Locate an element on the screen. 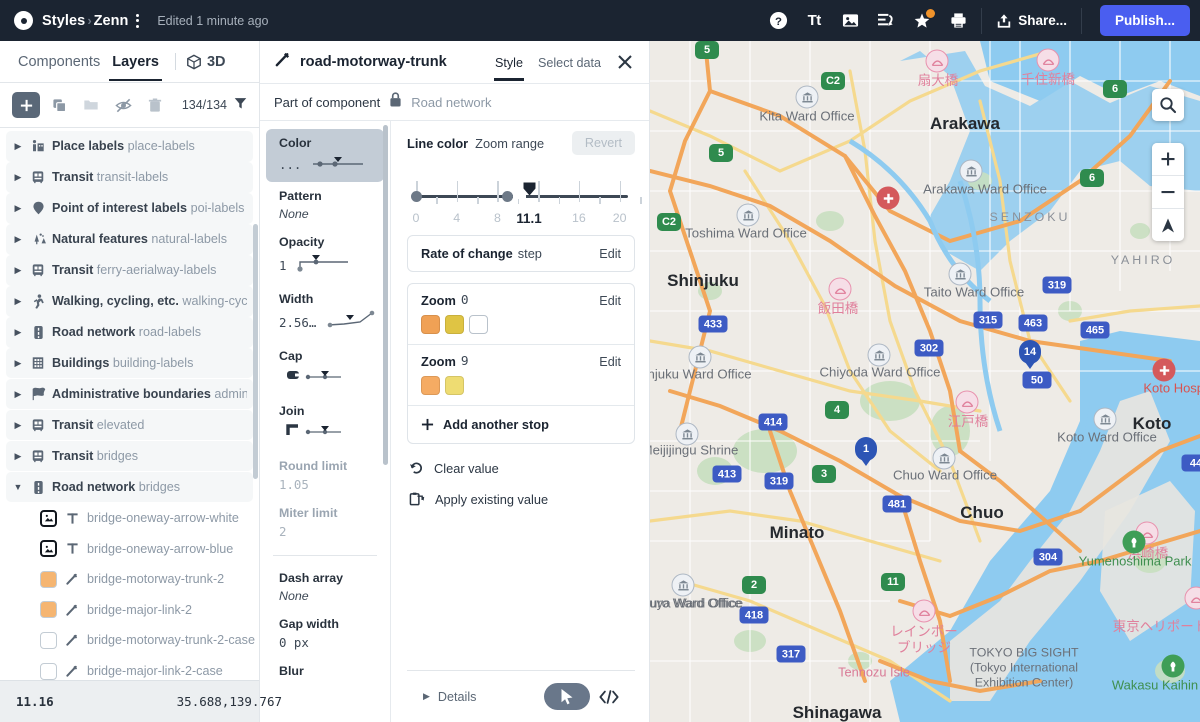 The image size is (1200, 722). layer-row-walking-cycling: ▶ Walking, cycling, etc. walking-cycling is located at coordinates (129, 301).